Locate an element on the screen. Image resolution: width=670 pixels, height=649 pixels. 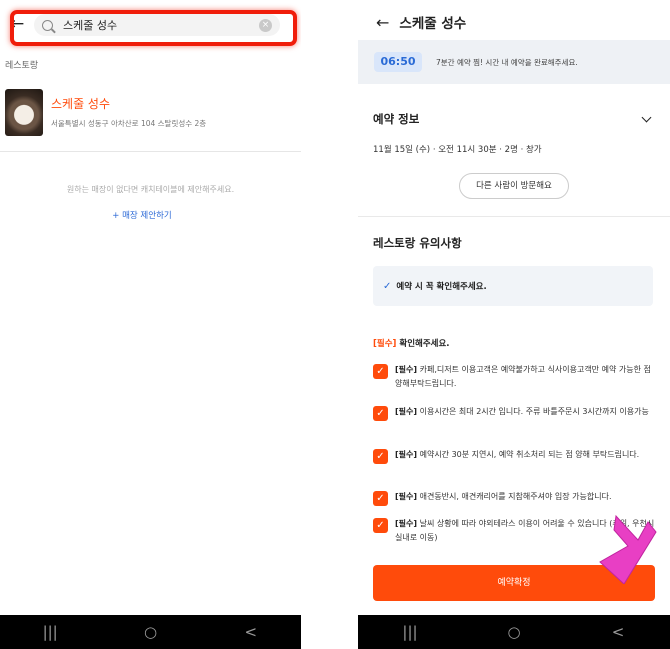
item-text: 이용시간은 최대 2시간 입니다. 주류 바틀주문시 3시간까지 이용가능 is located at coordinates (534, 411).